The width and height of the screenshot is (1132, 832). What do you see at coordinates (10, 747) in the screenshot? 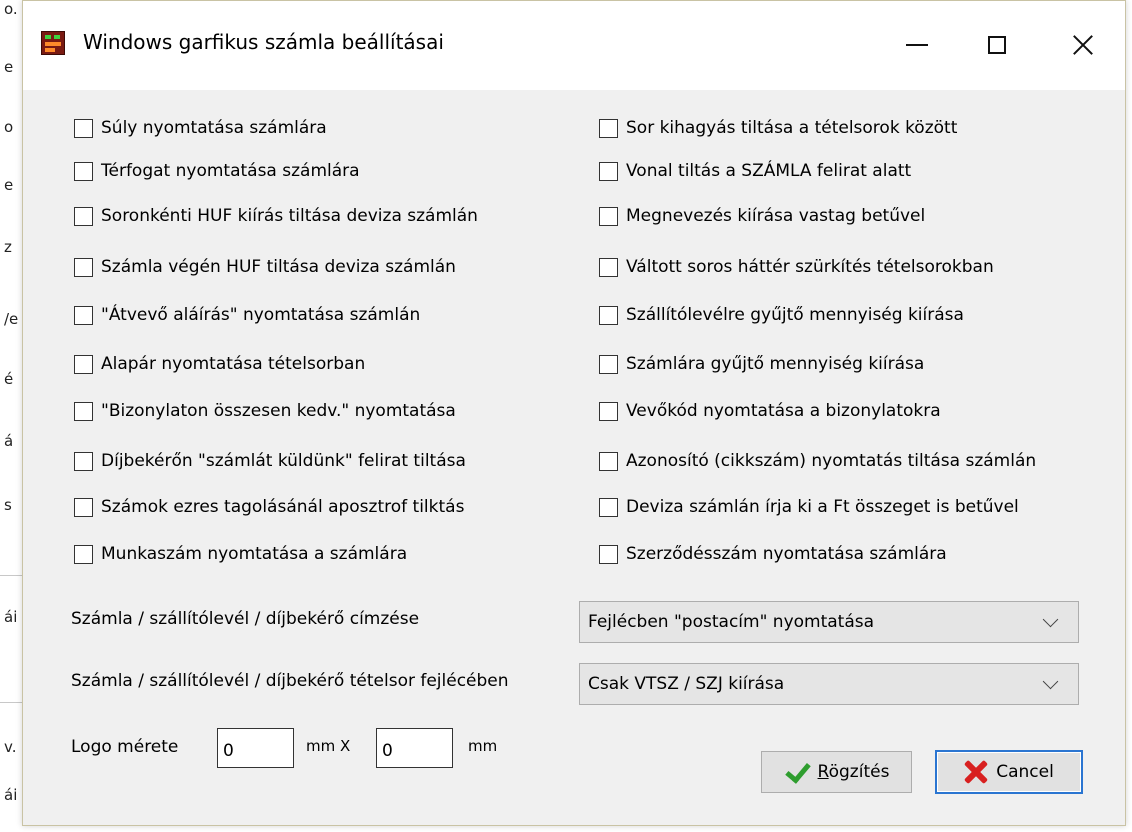
I see `background-fragment: v.` at bounding box center [10, 747].